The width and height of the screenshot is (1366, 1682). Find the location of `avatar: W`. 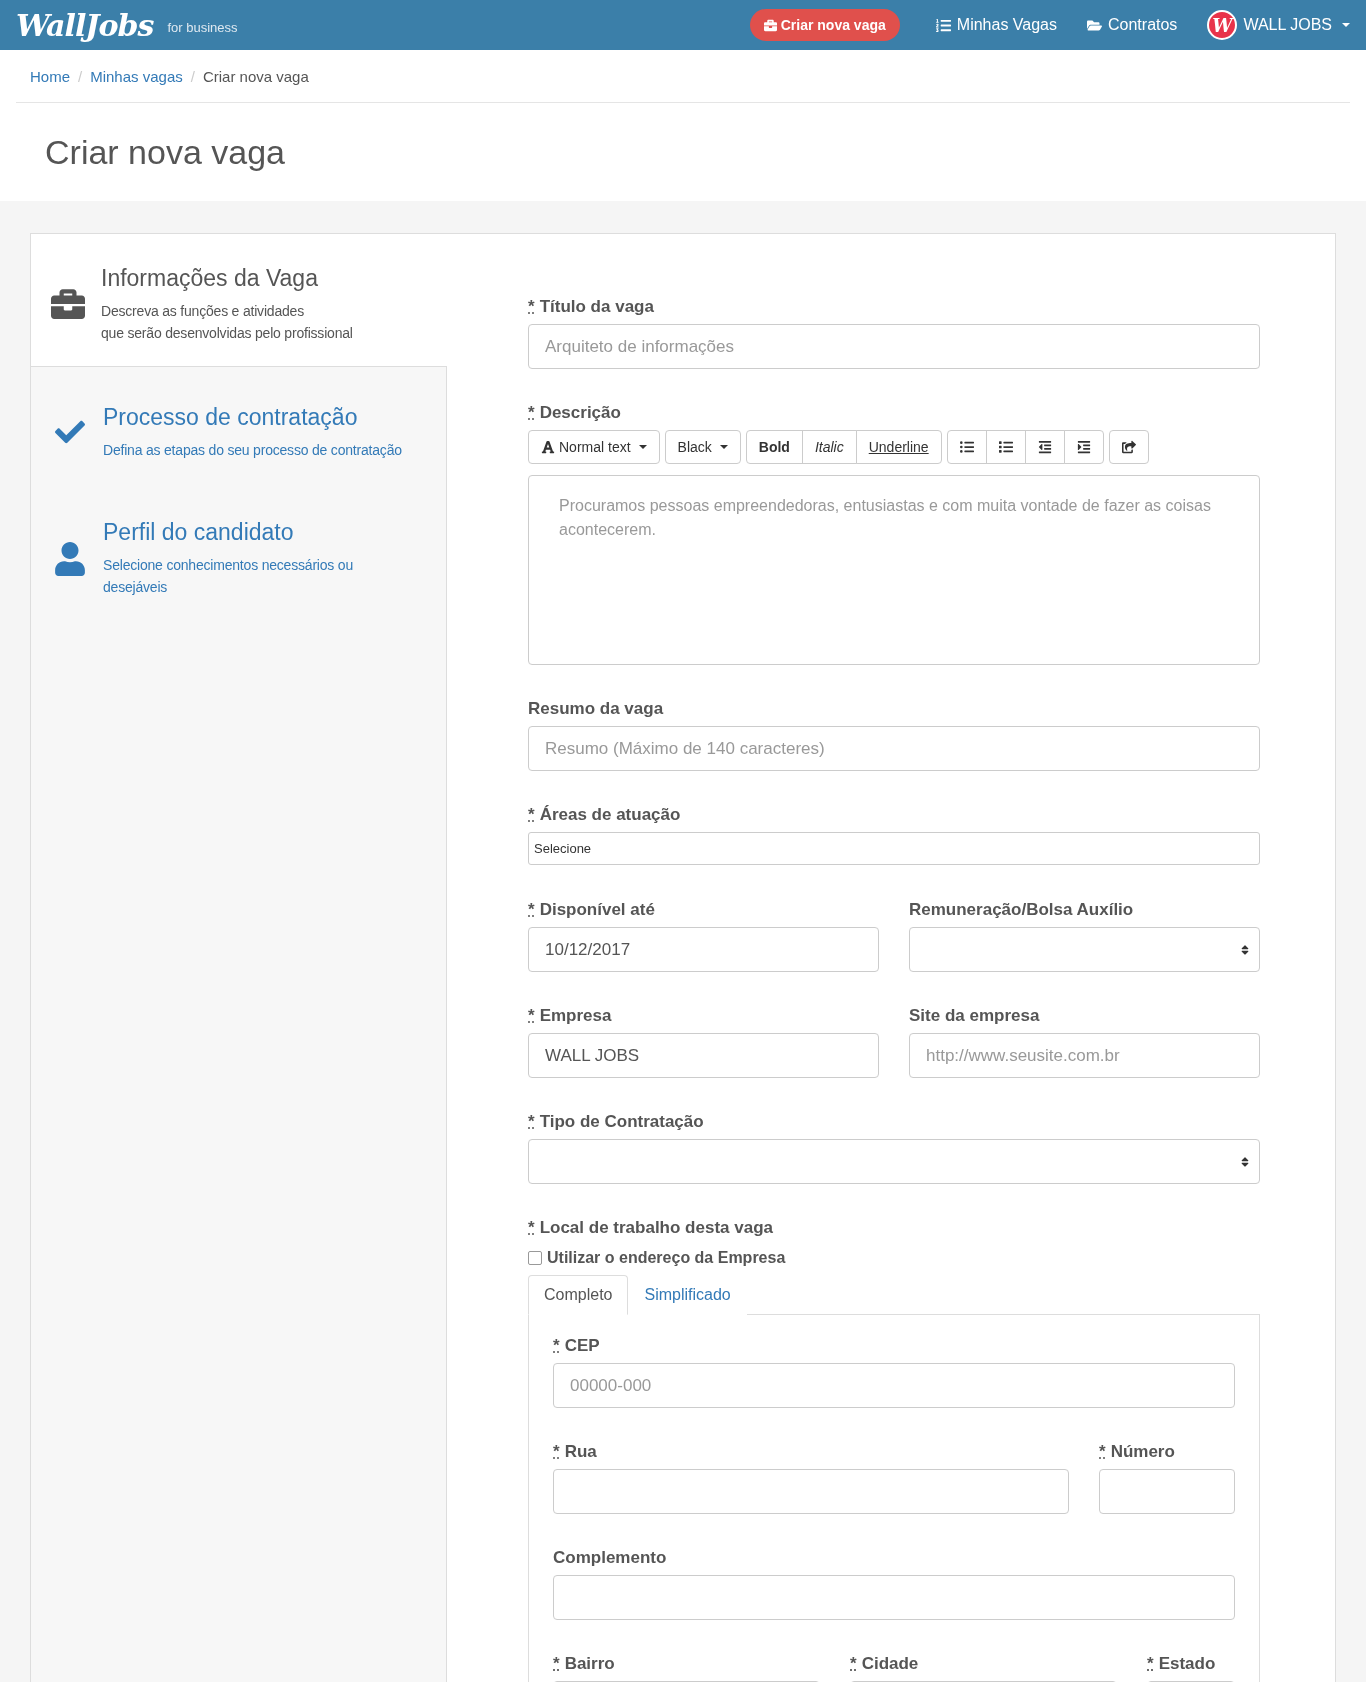

avatar: W is located at coordinates (1222, 25).